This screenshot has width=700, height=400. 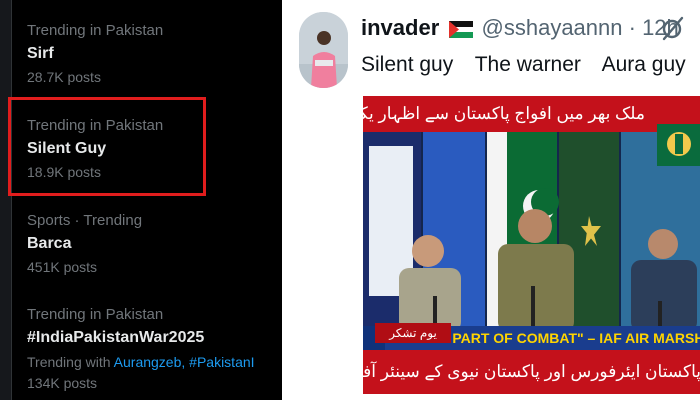 I want to click on user-handle: @sshayaannn, so click(x=552, y=27).